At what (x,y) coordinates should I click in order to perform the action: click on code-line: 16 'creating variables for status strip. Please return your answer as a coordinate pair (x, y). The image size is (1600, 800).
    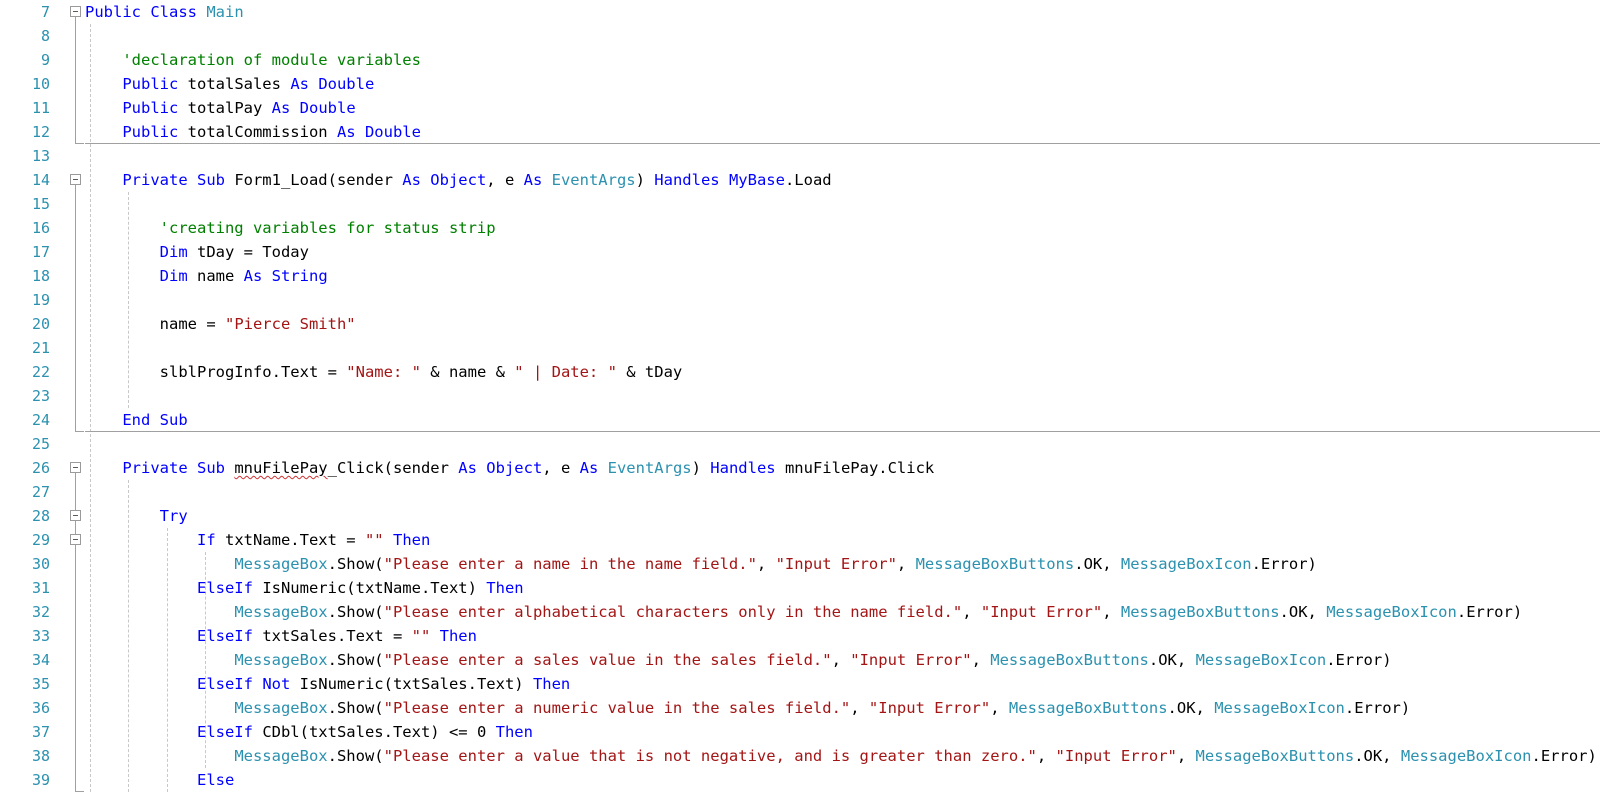
    Looking at the image, I should click on (800, 228).